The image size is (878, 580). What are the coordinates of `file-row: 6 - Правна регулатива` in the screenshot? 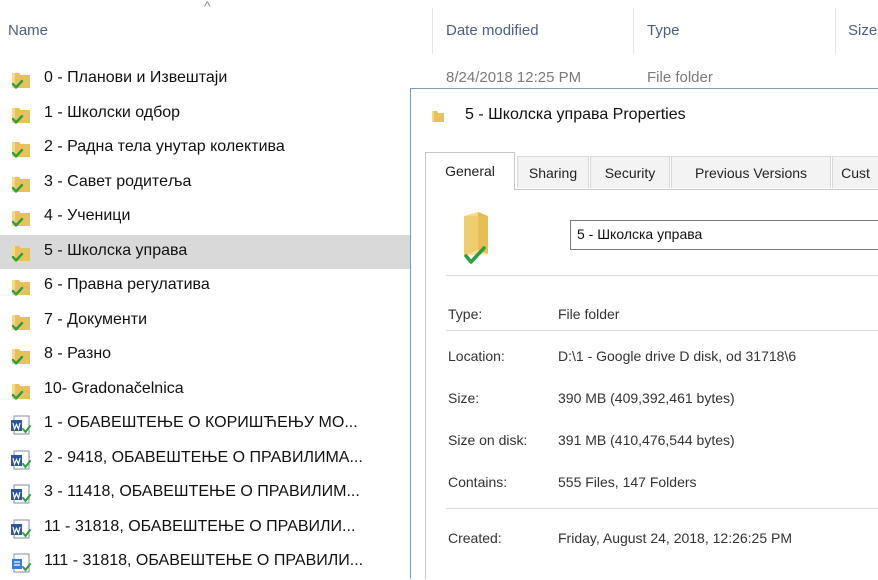 It's located at (210, 286).